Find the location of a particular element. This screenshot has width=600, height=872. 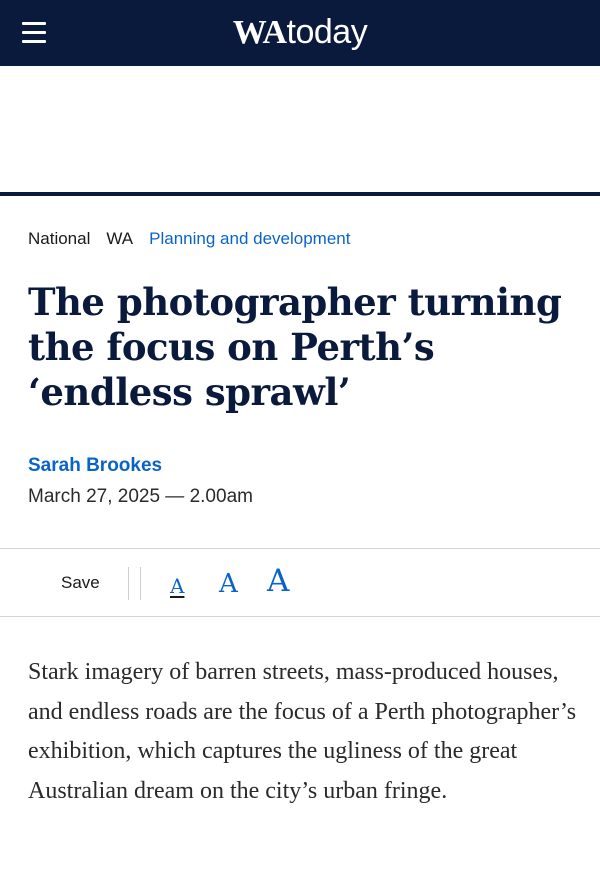

article-toolbar: Save A A A is located at coordinates (300, 582).